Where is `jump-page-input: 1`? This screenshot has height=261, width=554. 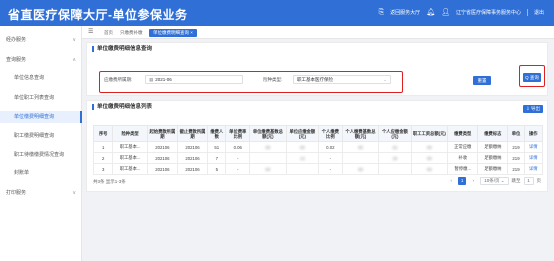 jump-page-input: 1 is located at coordinates (528, 181).